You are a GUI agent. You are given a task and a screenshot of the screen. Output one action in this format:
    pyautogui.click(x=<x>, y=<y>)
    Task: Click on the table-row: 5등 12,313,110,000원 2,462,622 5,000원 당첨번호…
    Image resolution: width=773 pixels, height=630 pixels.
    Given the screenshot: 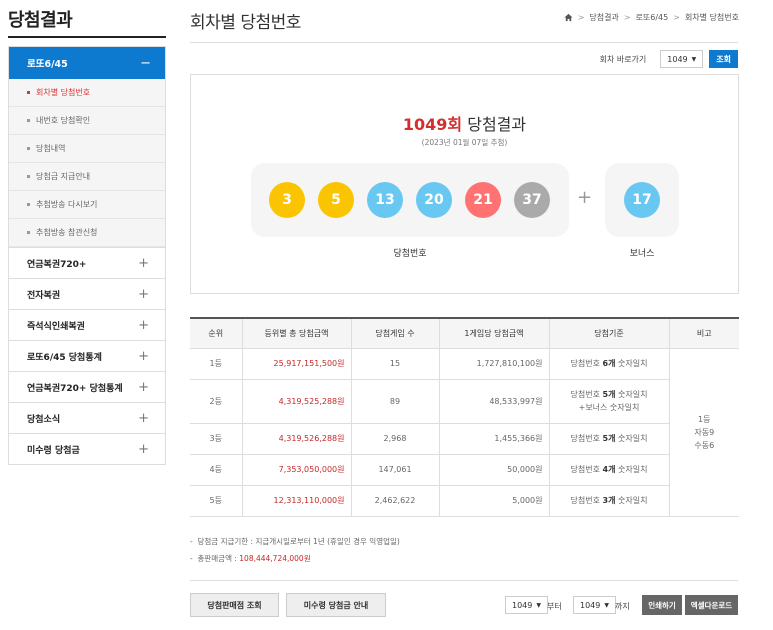 What is the action you would take?
    pyautogui.click(x=464, y=500)
    